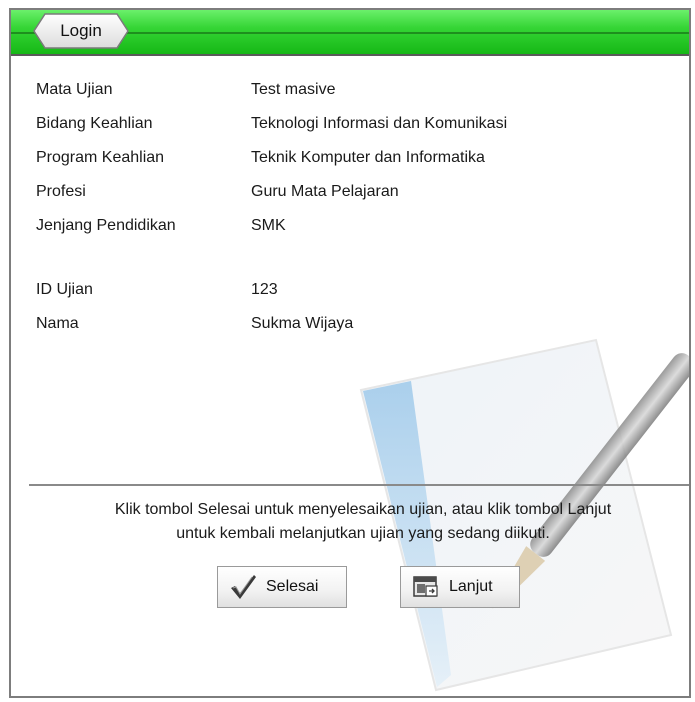 The height and width of the screenshot is (702, 695). I want to click on info-value: SMK, so click(268, 225).